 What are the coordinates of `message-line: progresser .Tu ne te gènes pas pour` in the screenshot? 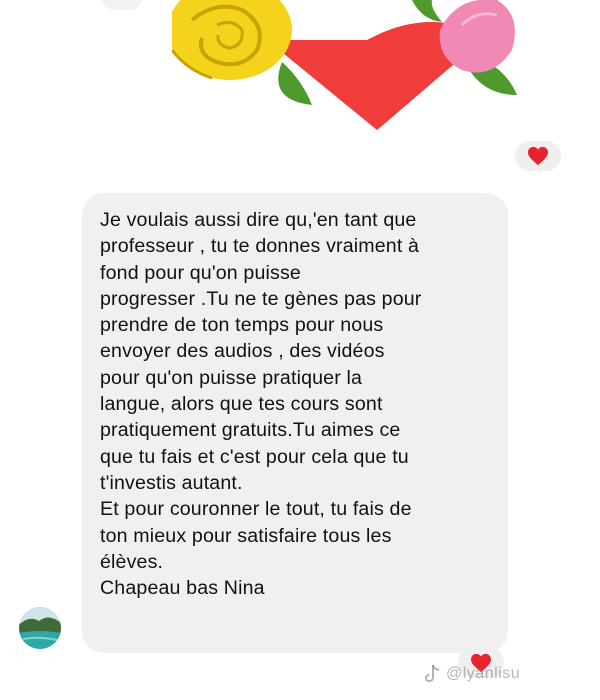 It's located at (261, 298).